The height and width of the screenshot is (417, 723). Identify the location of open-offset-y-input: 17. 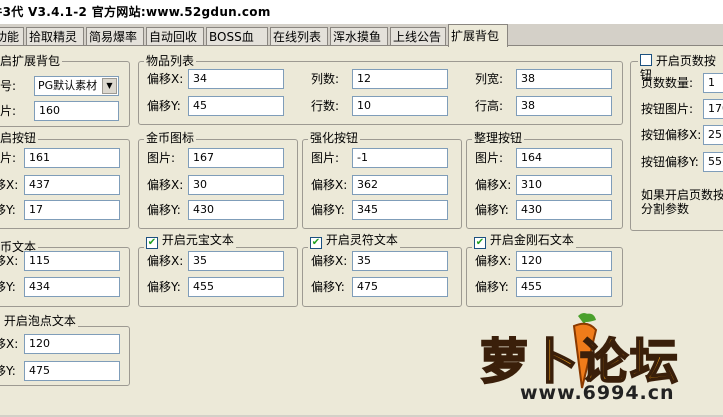
(72, 210).